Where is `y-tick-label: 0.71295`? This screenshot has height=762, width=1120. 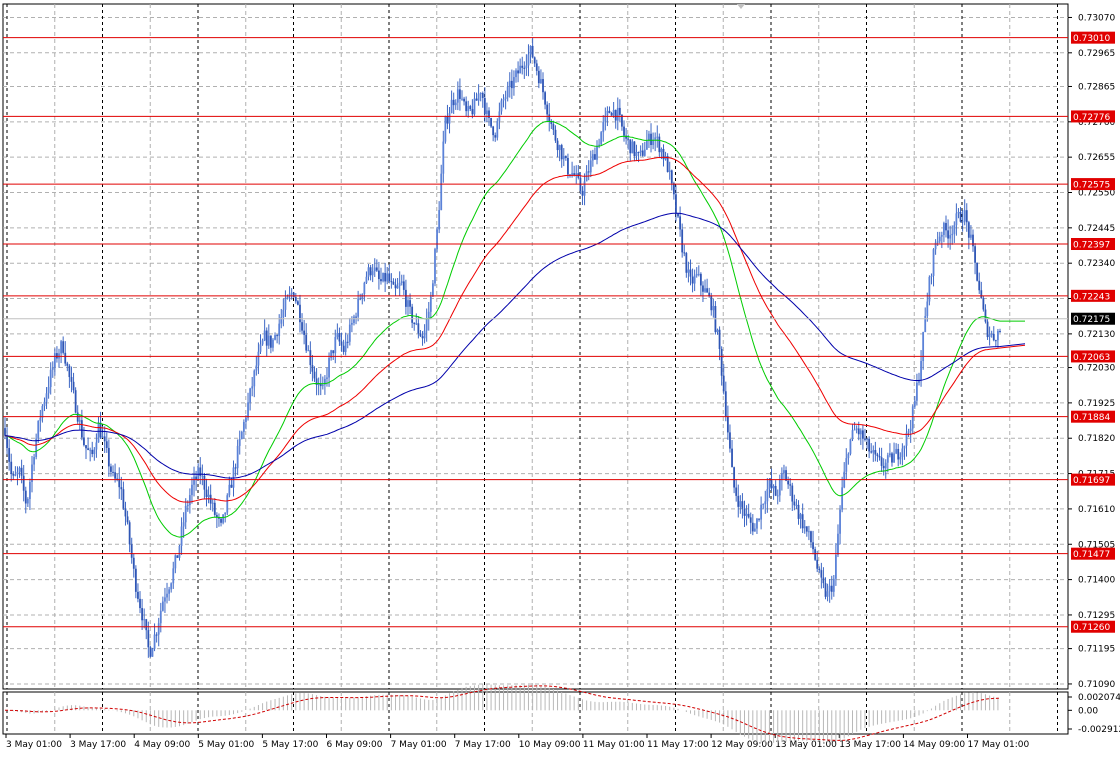 y-tick-label: 0.71295 is located at coordinates (1096, 616).